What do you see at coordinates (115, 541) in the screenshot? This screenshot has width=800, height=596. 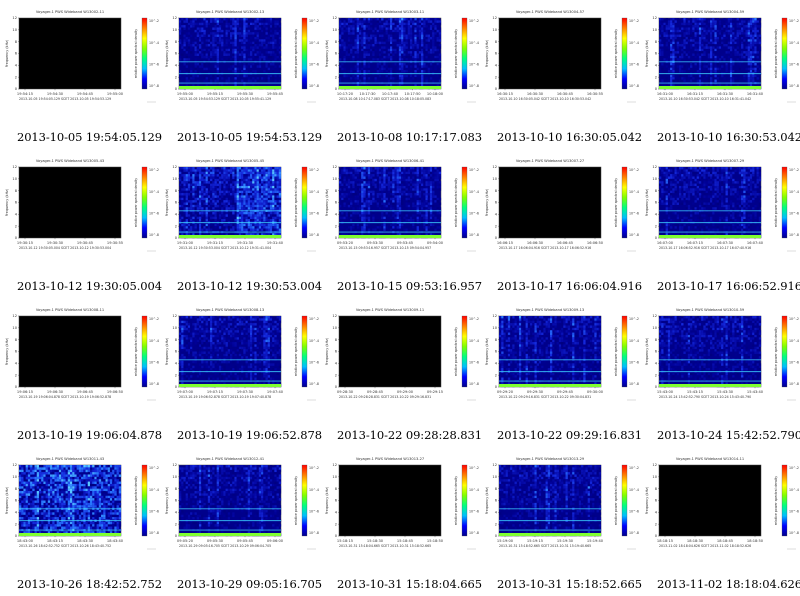 I see `x-tick-label: 18:43:40` at bounding box center [115, 541].